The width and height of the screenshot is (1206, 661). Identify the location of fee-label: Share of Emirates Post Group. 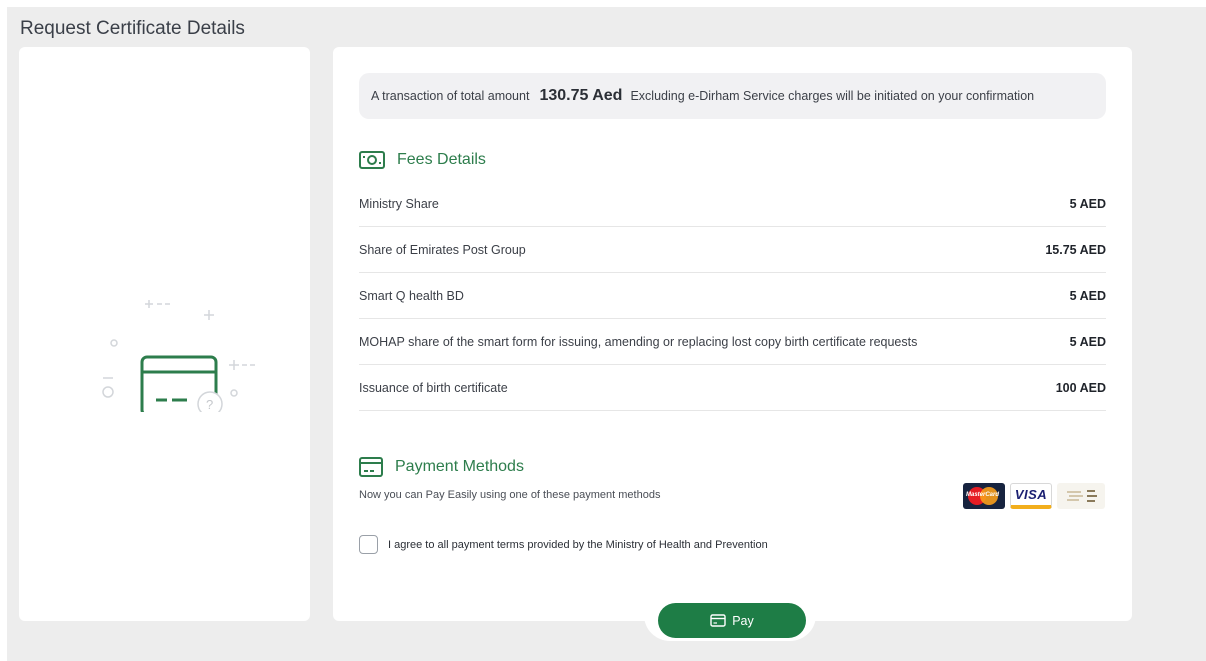
(442, 249).